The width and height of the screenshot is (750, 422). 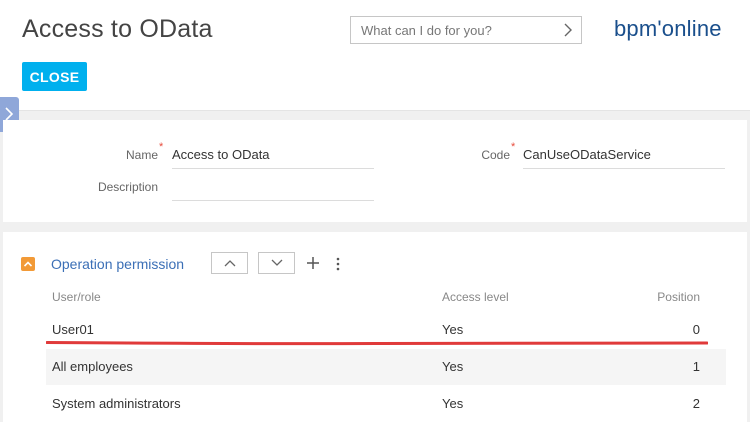 I want to click on section-title: Operation permission, so click(x=117, y=264).